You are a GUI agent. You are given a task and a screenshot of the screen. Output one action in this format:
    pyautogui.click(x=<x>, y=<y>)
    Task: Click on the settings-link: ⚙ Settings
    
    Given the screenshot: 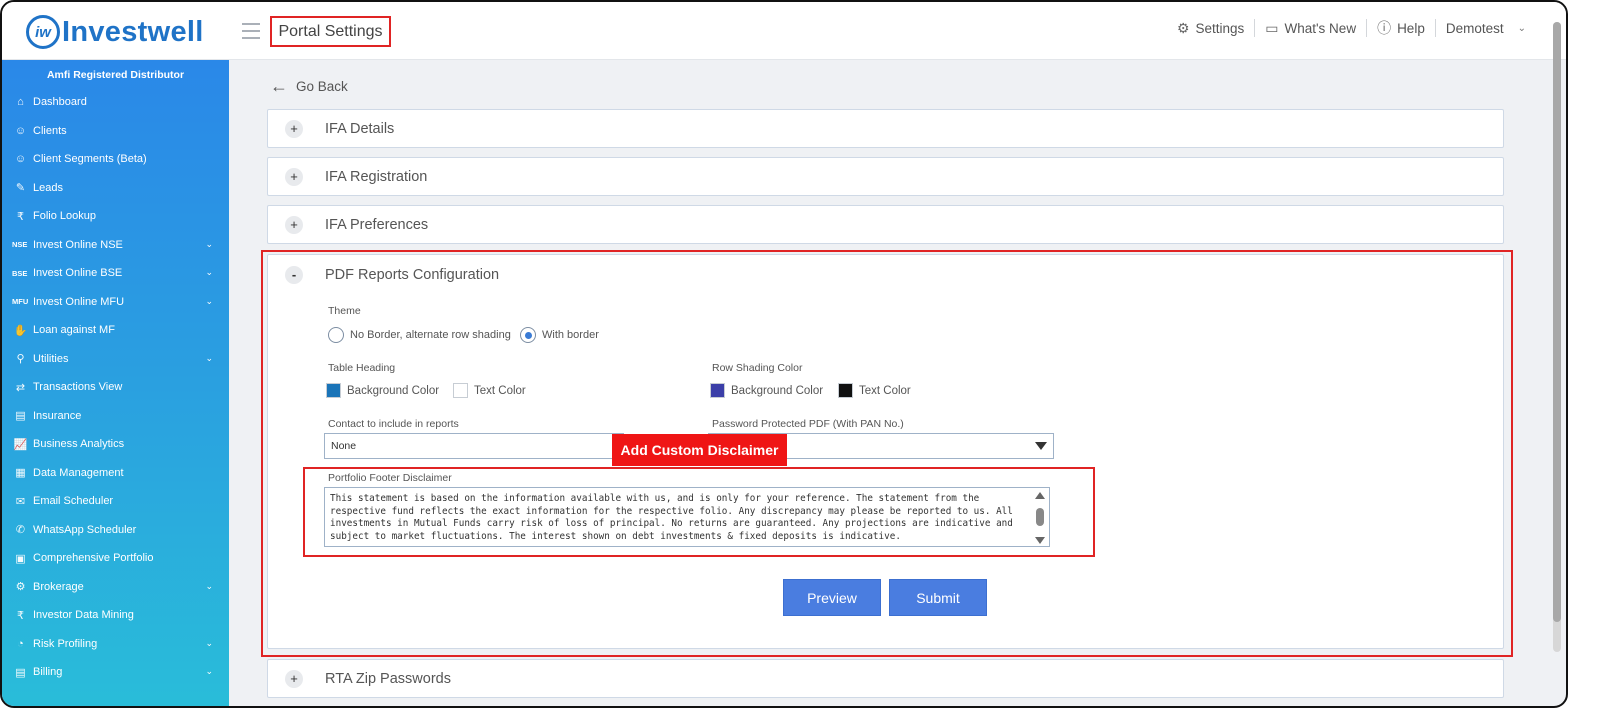 What is the action you would take?
    pyautogui.click(x=1211, y=28)
    